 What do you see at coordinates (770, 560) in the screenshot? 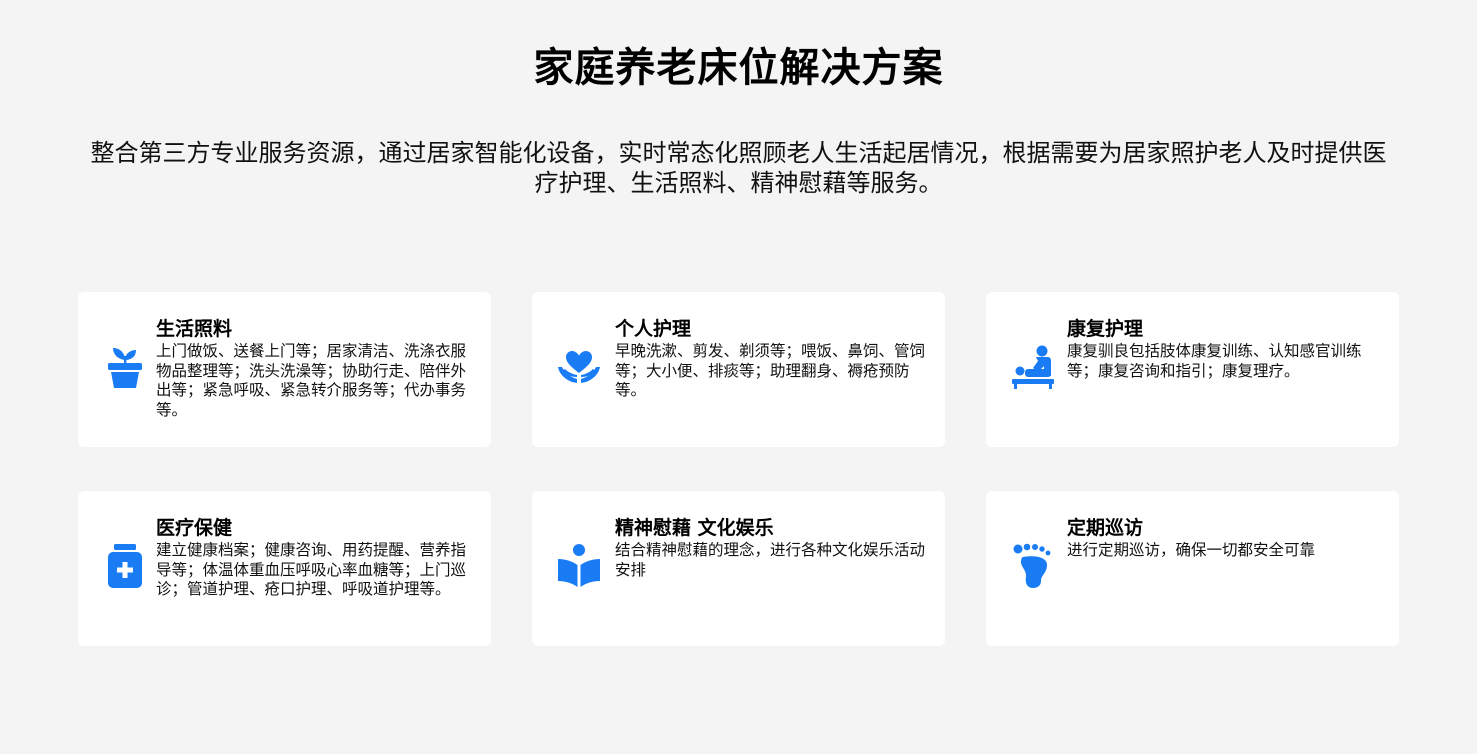
I see `service-description: 结合精神慰藉的理念，进行各种文化娱乐活动安排` at bounding box center [770, 560].